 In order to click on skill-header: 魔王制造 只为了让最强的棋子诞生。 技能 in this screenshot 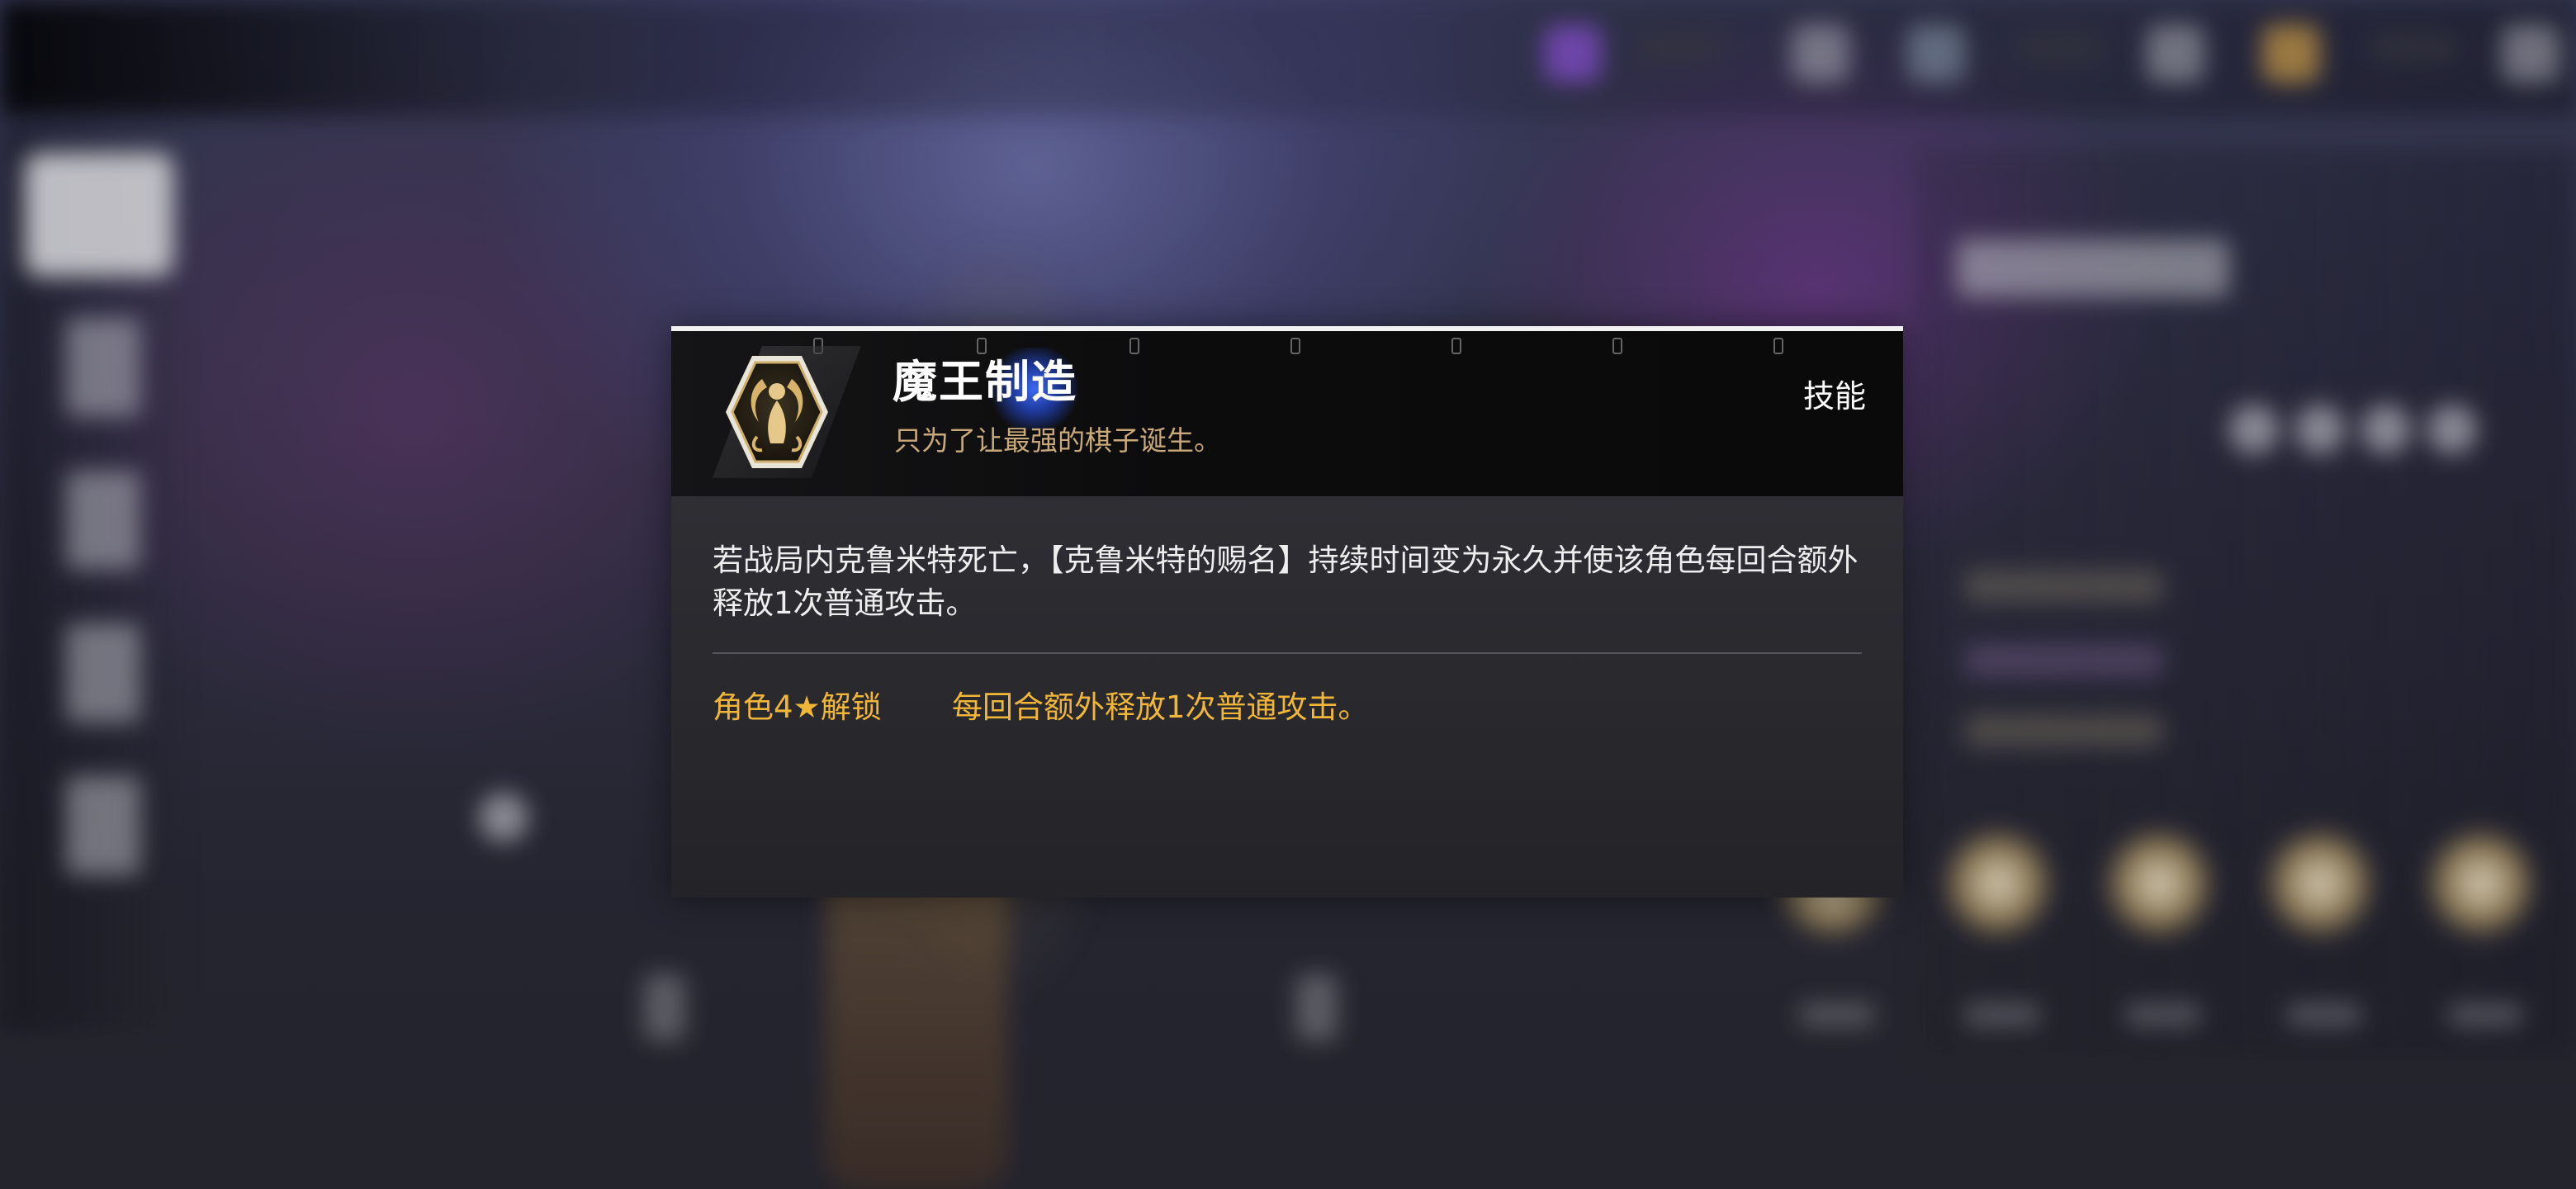, I will do `click(1287, 413)`.